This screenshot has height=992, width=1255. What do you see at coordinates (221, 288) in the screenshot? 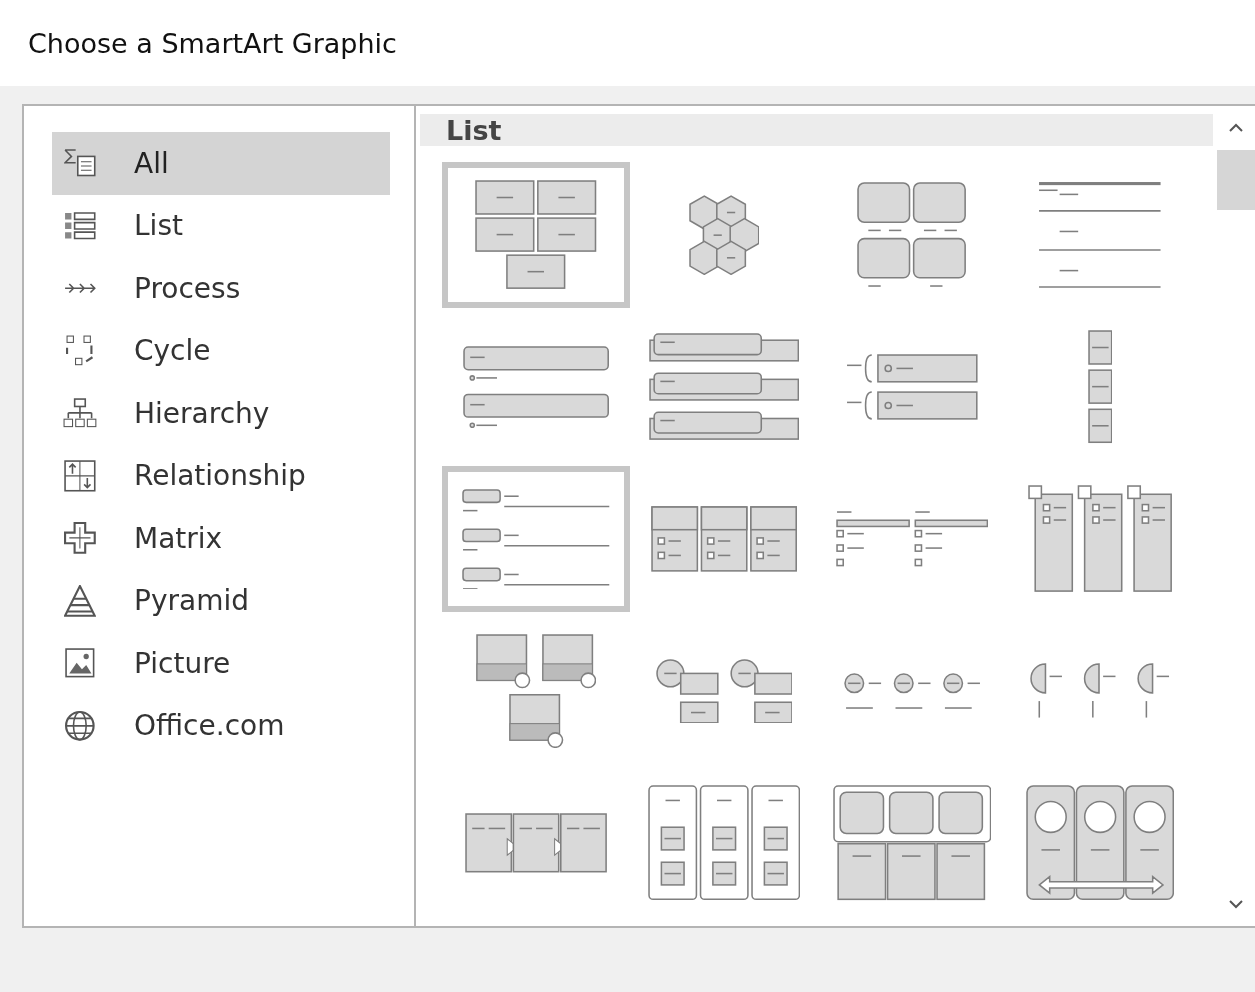
I see `category-item: Process` at bounding box center [221, 288].